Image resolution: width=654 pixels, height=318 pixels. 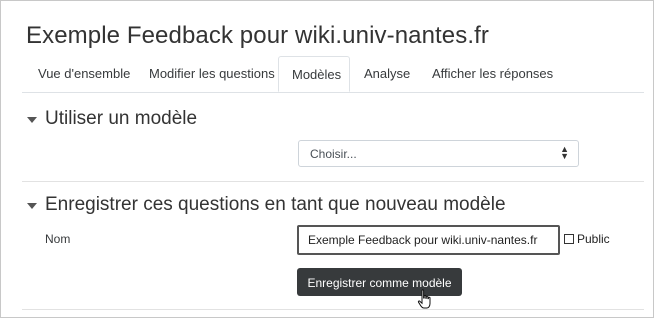 I want to click on public-checkbox-label: Public, so click(x=593, y=239).